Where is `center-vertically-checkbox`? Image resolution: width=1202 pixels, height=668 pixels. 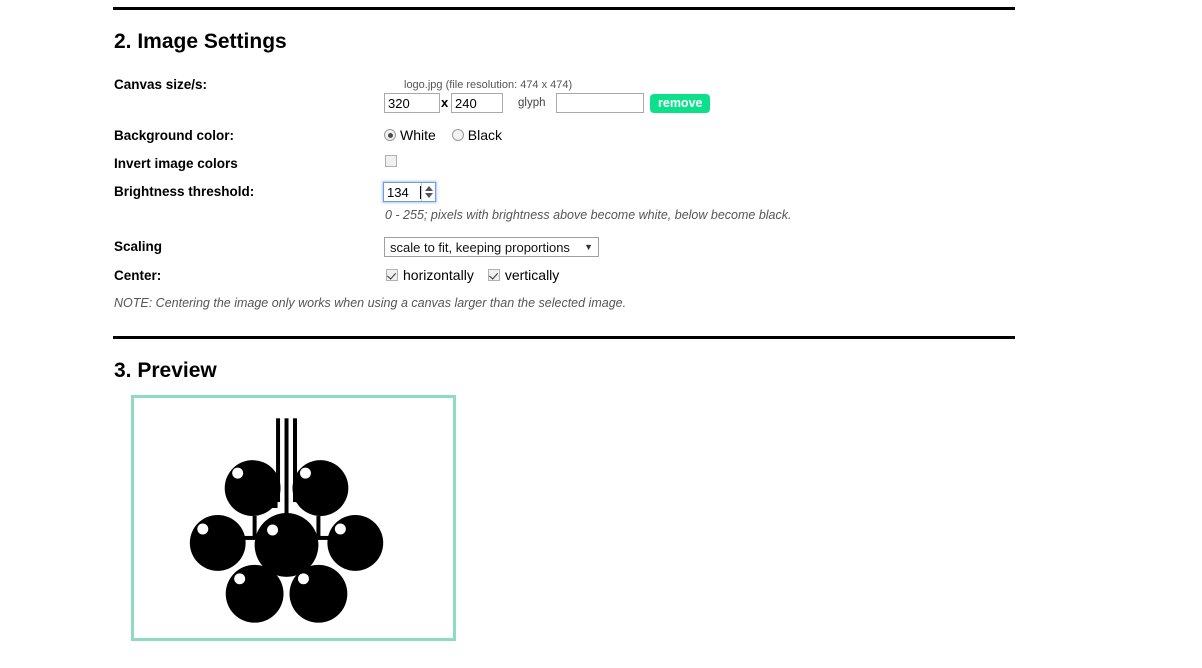 center-vertically-checkbox is located at coordinates (493, 275).